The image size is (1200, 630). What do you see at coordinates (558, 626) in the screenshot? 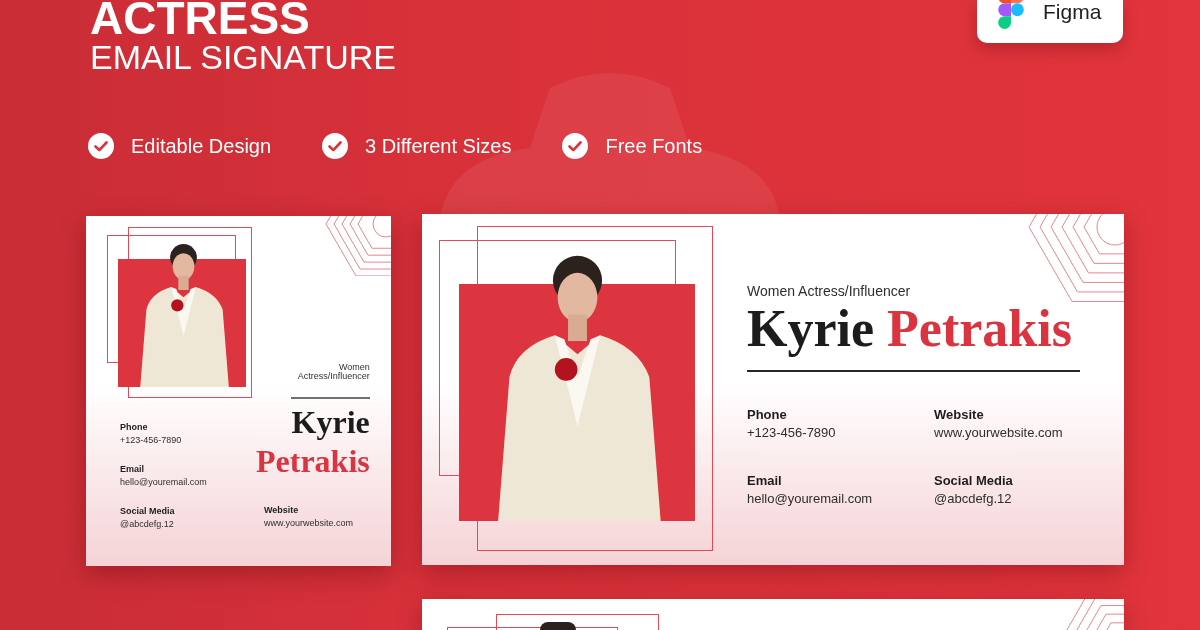
I see `photo-placeholder` at bounding box center [558, 626].